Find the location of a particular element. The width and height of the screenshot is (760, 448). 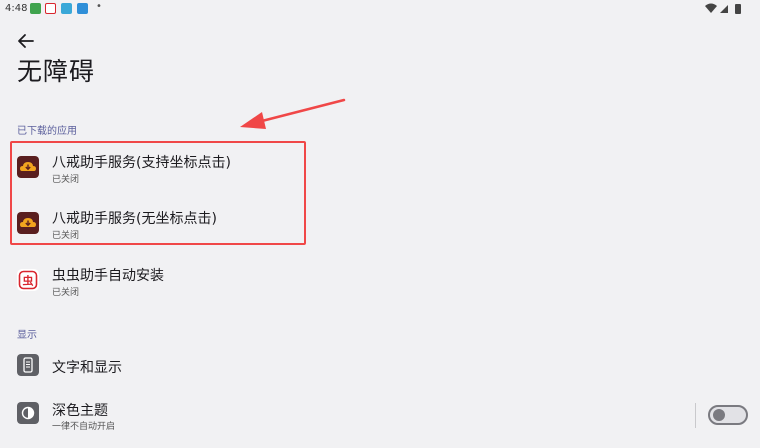

text-display-icon is located at coordinates (28, 365).